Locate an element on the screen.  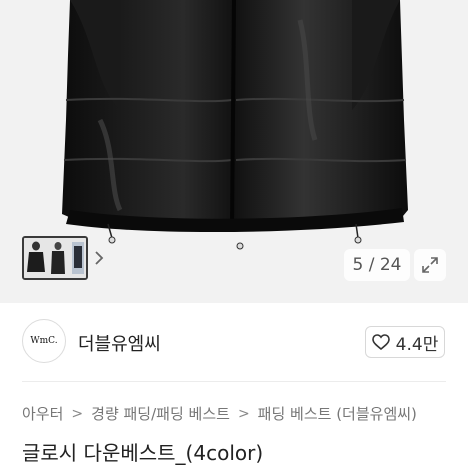
chevron-right-icon is located at coordinates (99, 258).